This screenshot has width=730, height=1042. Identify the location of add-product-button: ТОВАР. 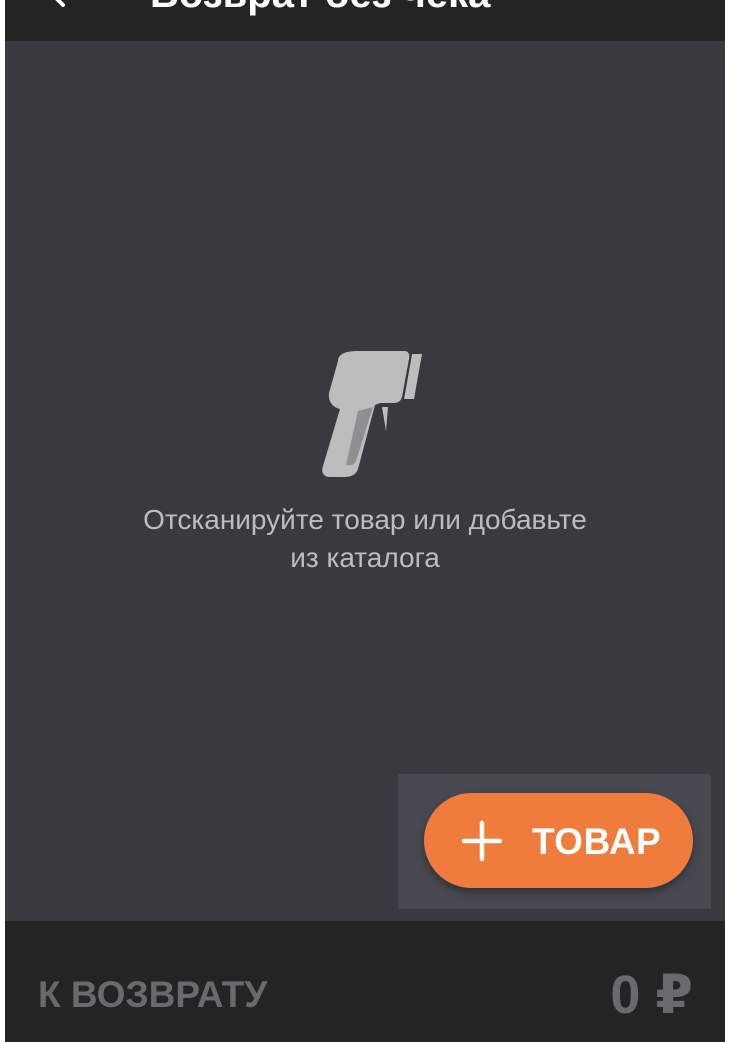
(558, 840).